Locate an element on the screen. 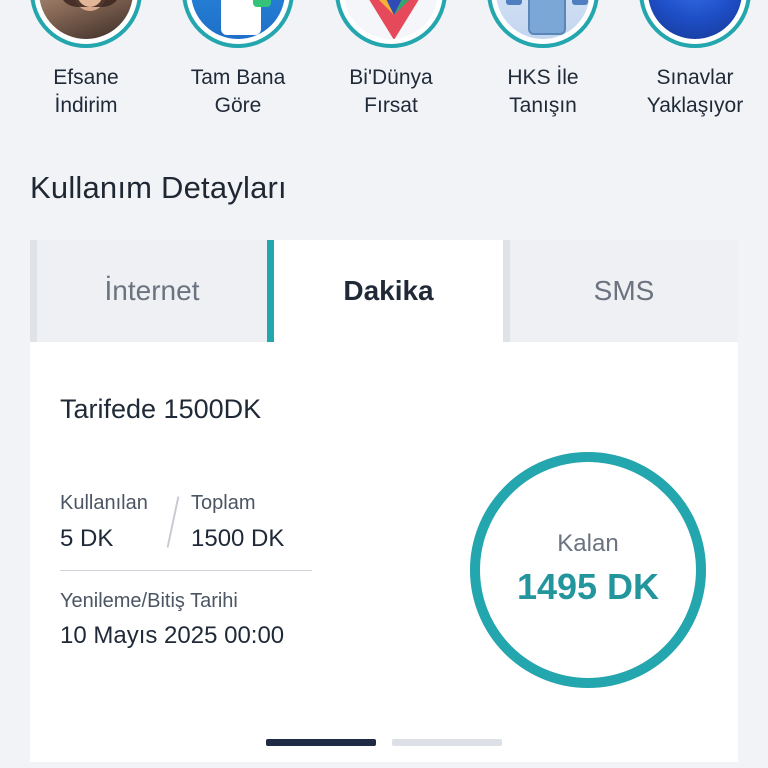 This screenshot has height=768, width=768. section-title: Kullanım Detayları is located at coordinates (158, 187).